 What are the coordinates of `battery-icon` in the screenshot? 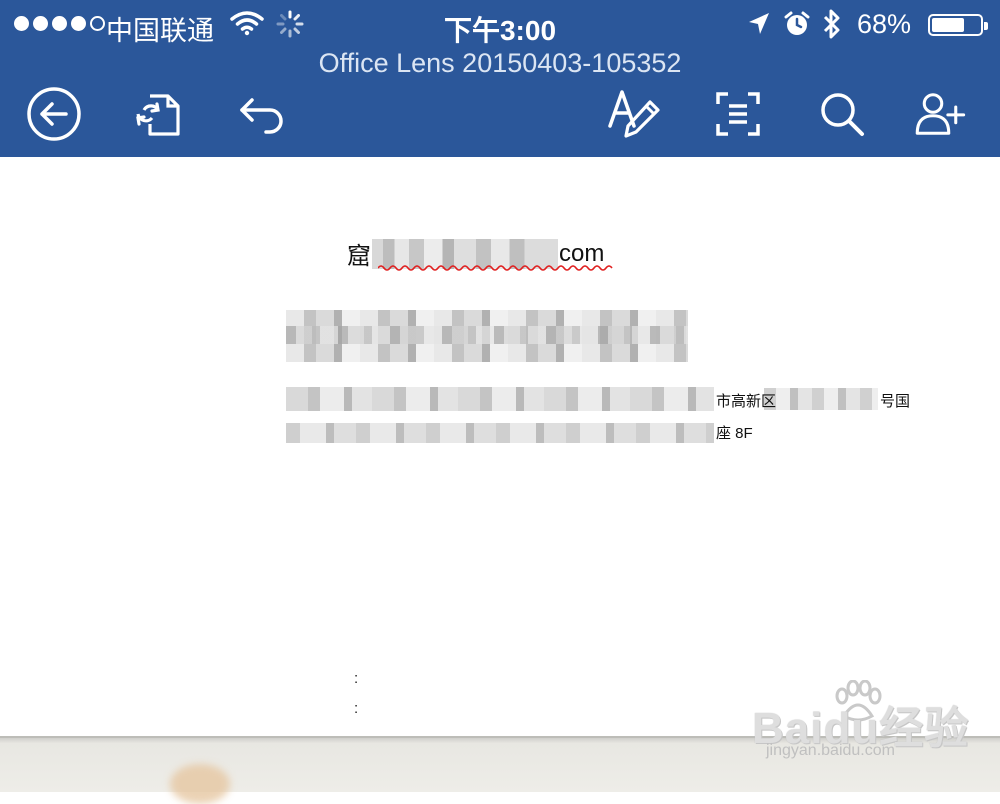 It's located at (958, 25).